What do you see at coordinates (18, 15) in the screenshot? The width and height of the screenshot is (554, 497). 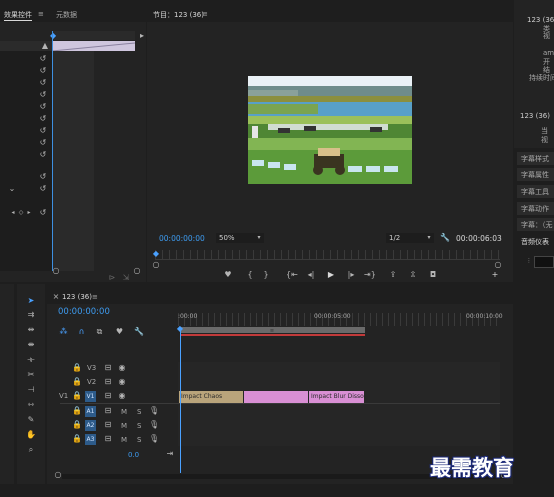 I see `tab-effect-controls: 效果控件` at bounding box center [18, 15].